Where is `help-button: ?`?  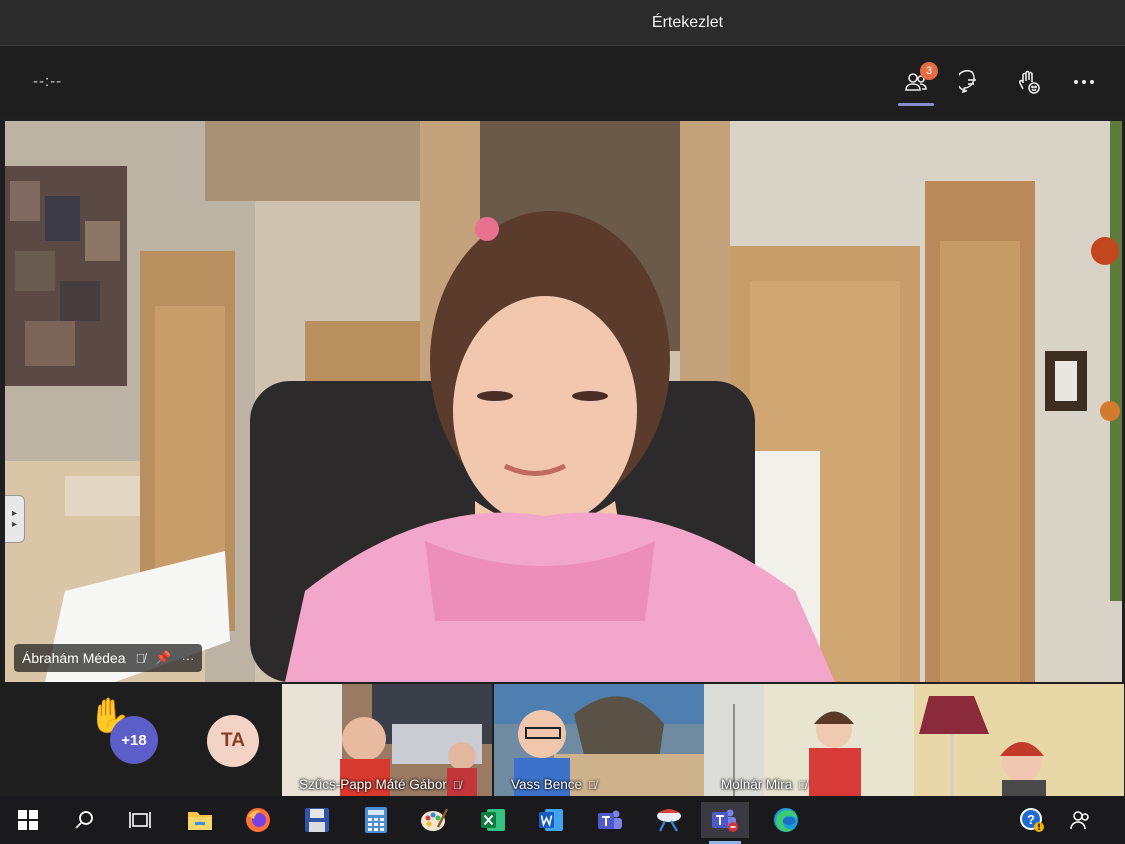
help-button: ? is located at coordinates (1032, 820).